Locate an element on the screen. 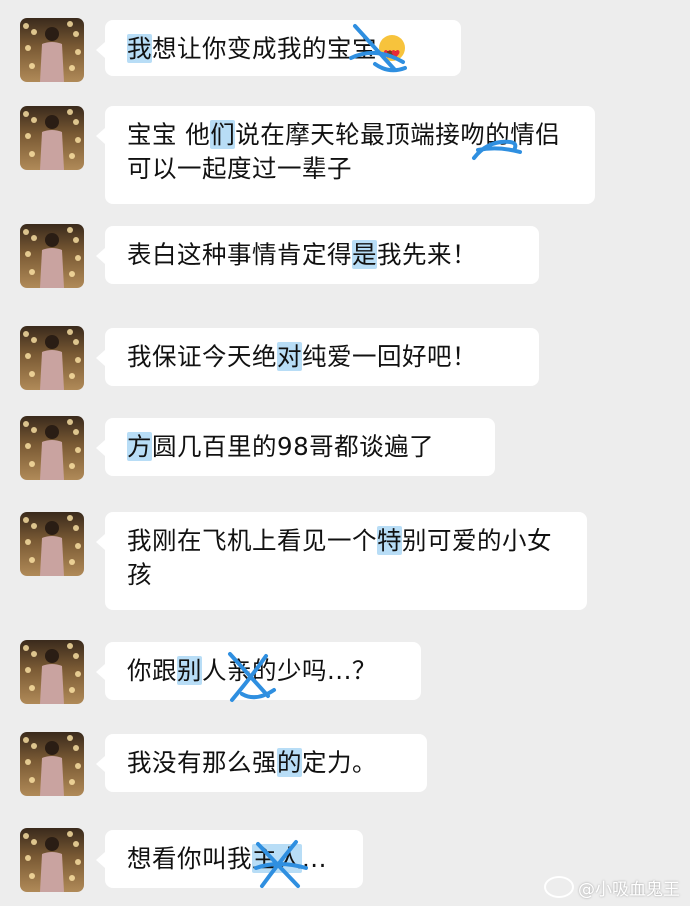  message-text: 定力。 is located at coordinates (339, 762).